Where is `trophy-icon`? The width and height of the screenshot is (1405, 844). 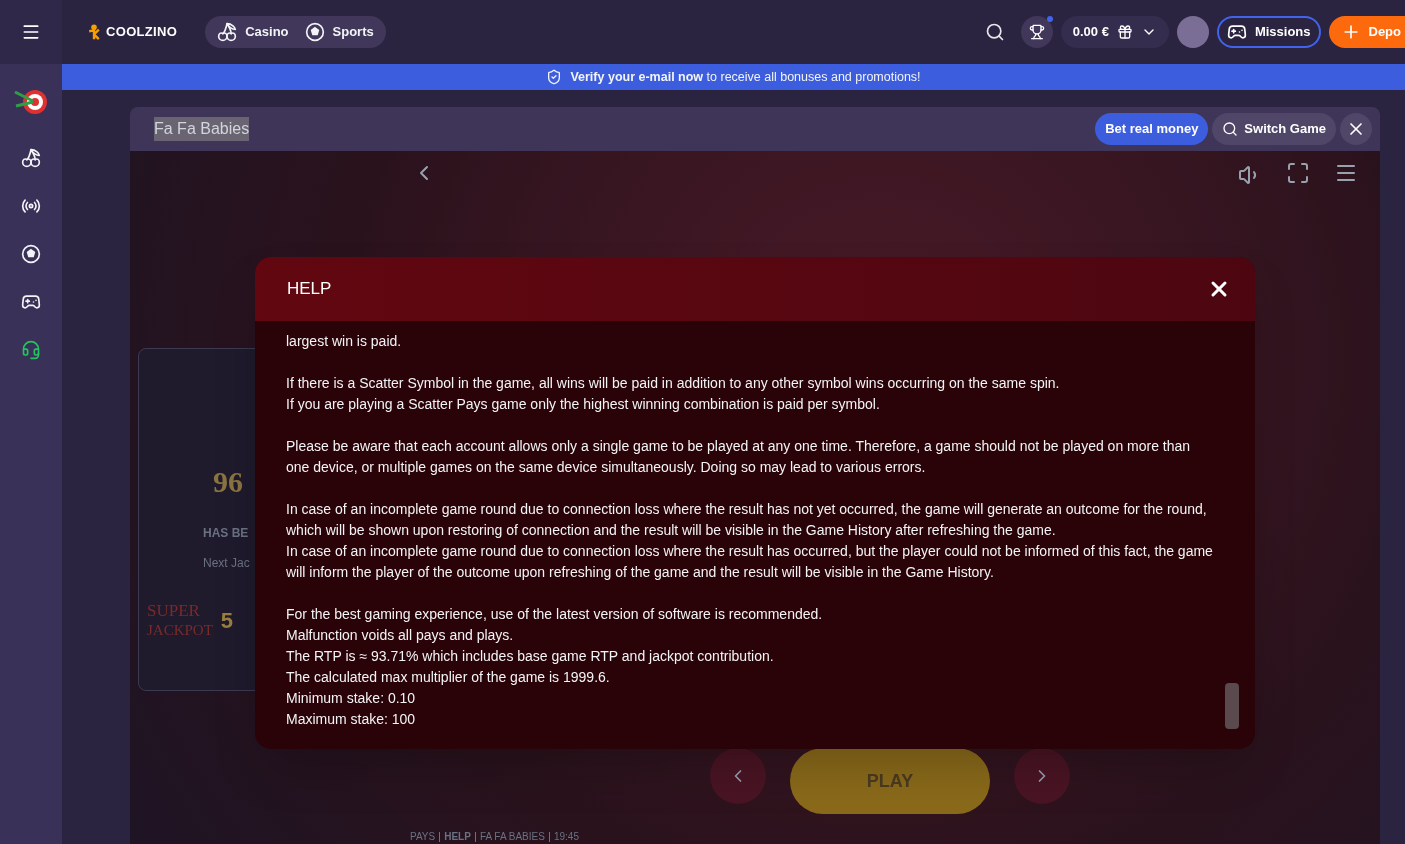 trophy-icon is located at coordinates (1036, 32).